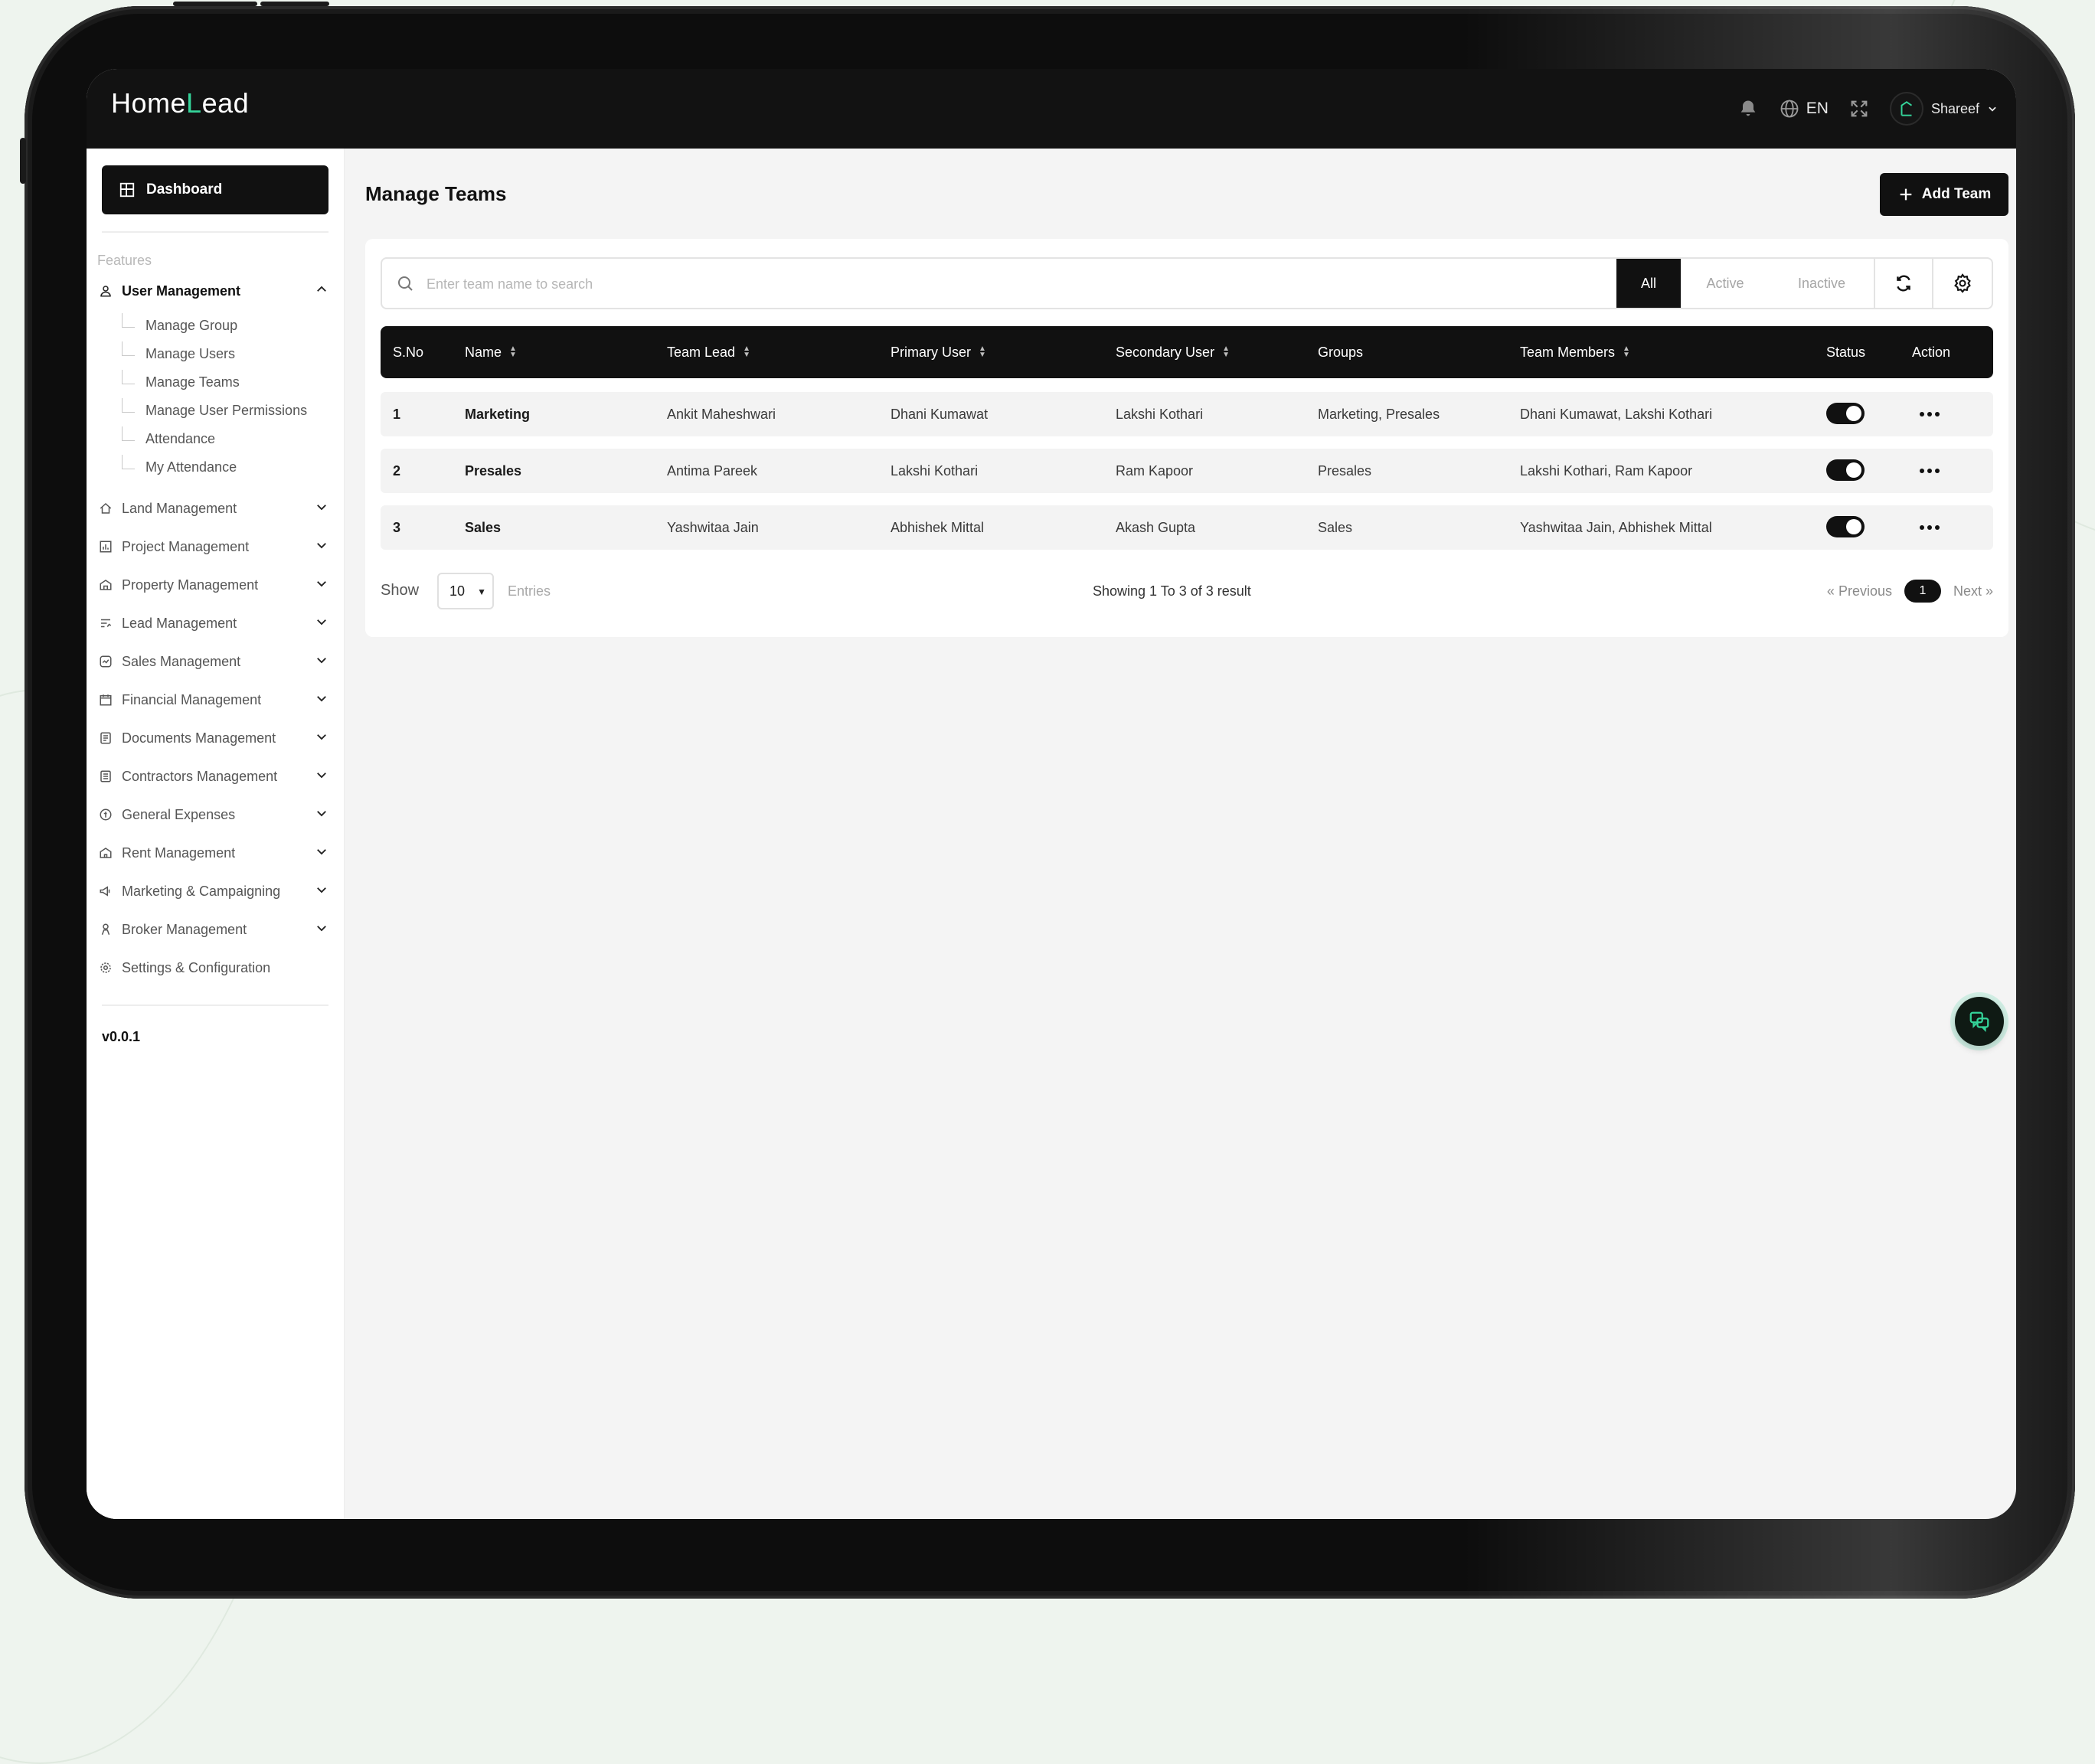  Describe the element at coordinates (1606, 470) in the screenshot. I see `cell-team-members: Lakshi Kothari, Ram Kapoor` at that location.